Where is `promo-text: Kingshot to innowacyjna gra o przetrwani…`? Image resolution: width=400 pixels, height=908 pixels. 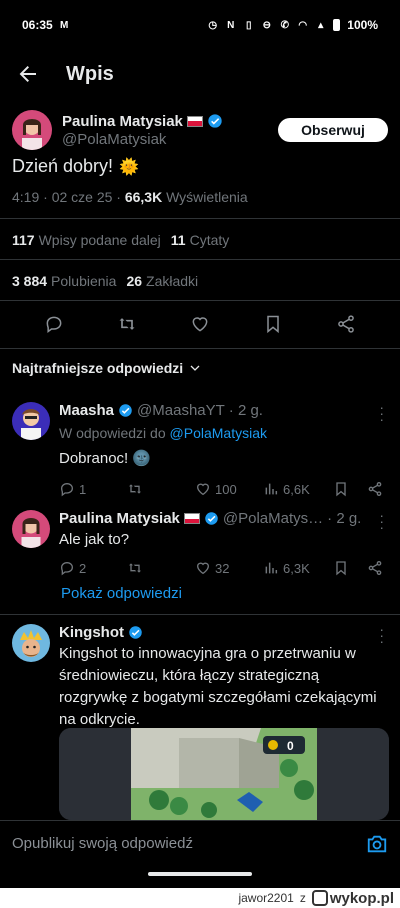 promo-text: Kingshot to innowacyjna gra o przetrwani… is located at coordinates (218, 686).